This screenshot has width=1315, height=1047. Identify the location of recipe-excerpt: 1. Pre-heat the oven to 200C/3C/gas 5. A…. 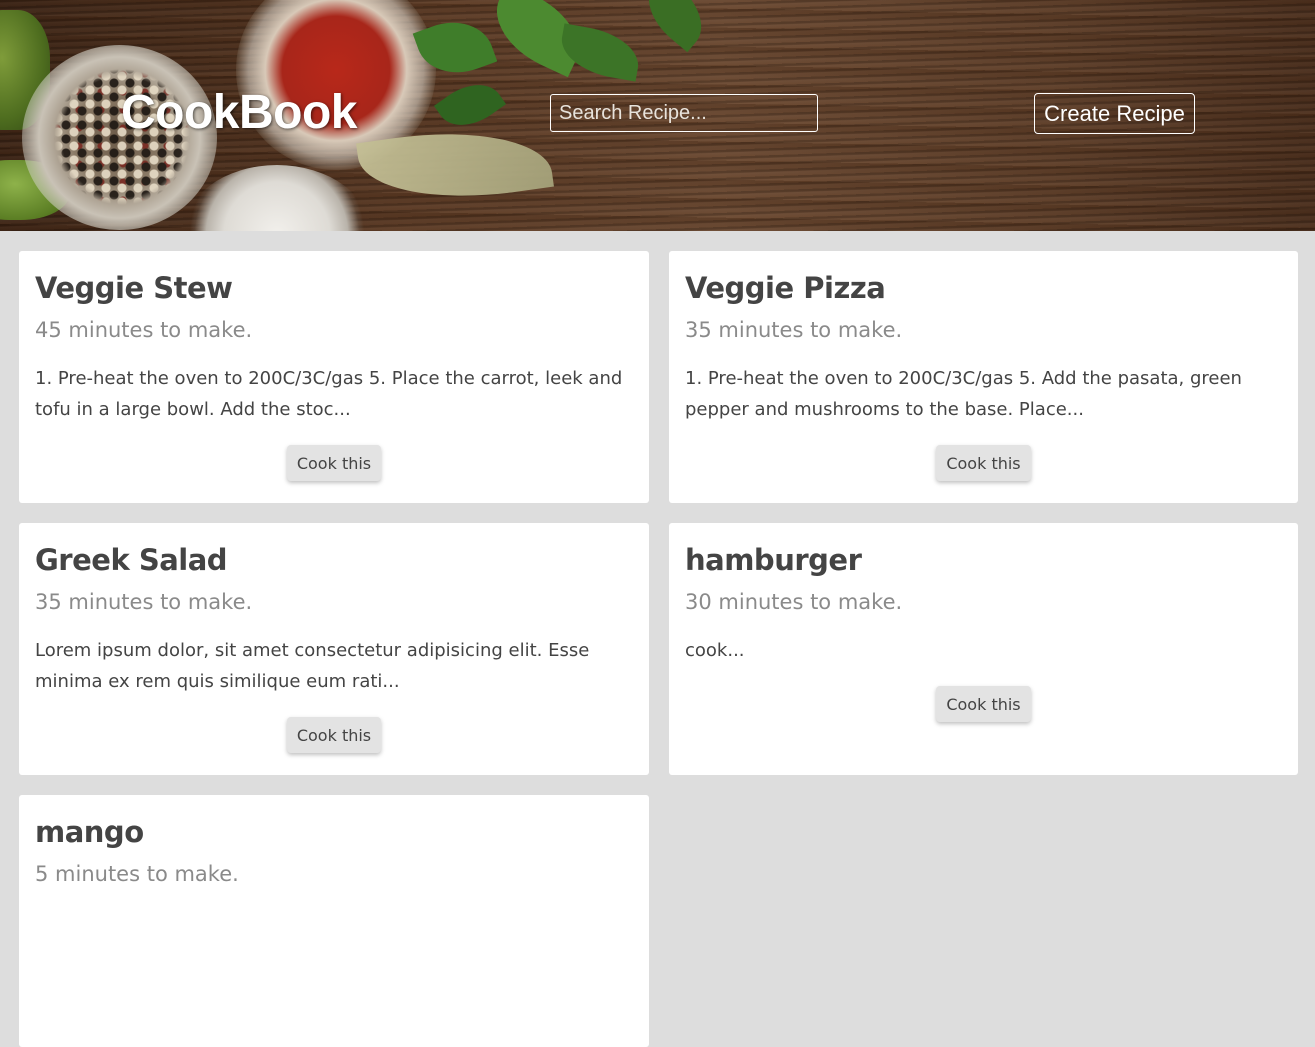
(963, 394).